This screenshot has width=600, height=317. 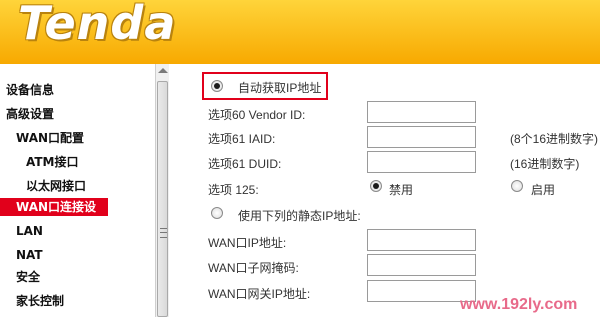 What do you see at coordinates (217, 213) in the screenshot?
I see `static-ip-radio` at bounding box center [217, 213].